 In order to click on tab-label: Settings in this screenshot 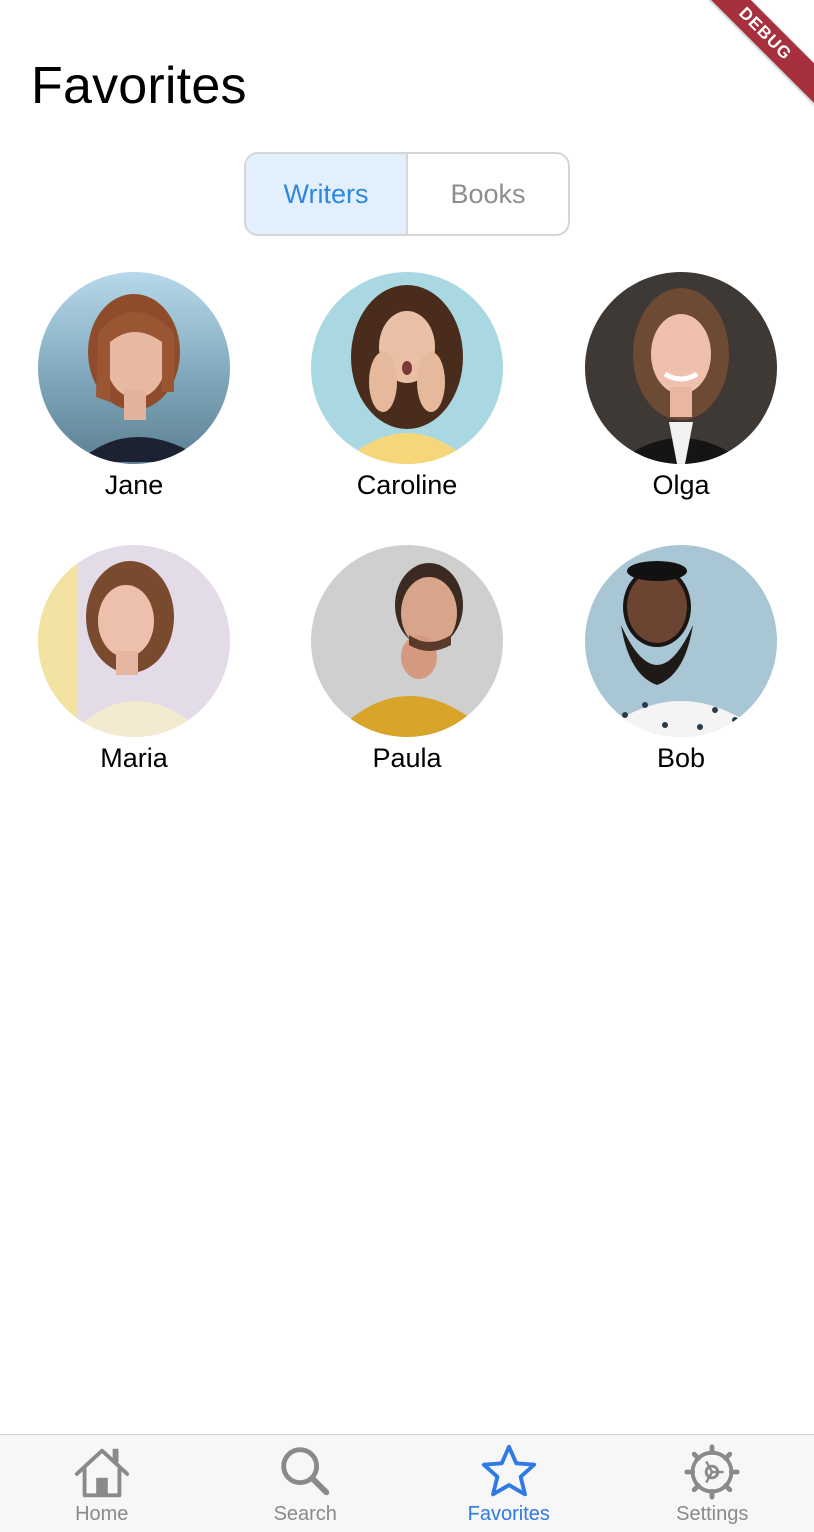, I will do `click(712, 1514)`.